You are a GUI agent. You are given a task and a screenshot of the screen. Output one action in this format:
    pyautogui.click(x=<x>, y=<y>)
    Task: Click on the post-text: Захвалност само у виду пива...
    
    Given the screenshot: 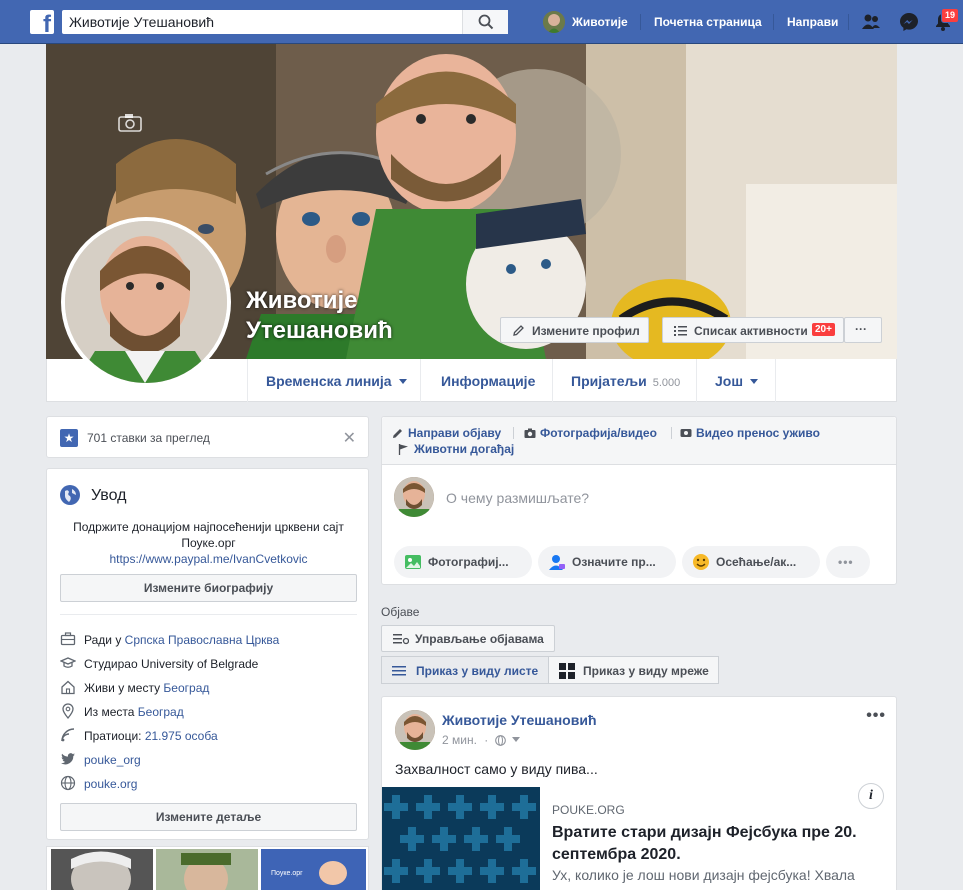 What is the action you would take?
    pyautogui.click(x=496, y=769)
    